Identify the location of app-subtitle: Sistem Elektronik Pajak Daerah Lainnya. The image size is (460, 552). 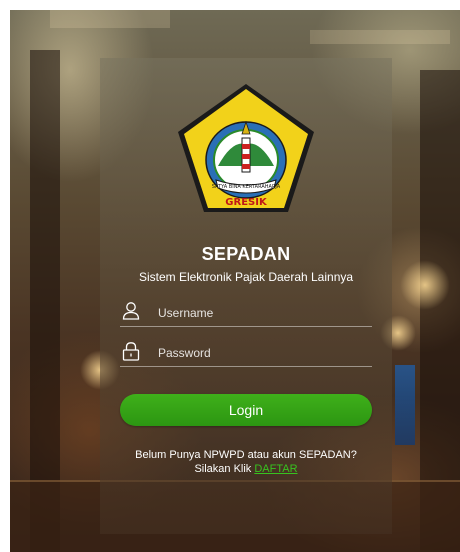
(246, 277).